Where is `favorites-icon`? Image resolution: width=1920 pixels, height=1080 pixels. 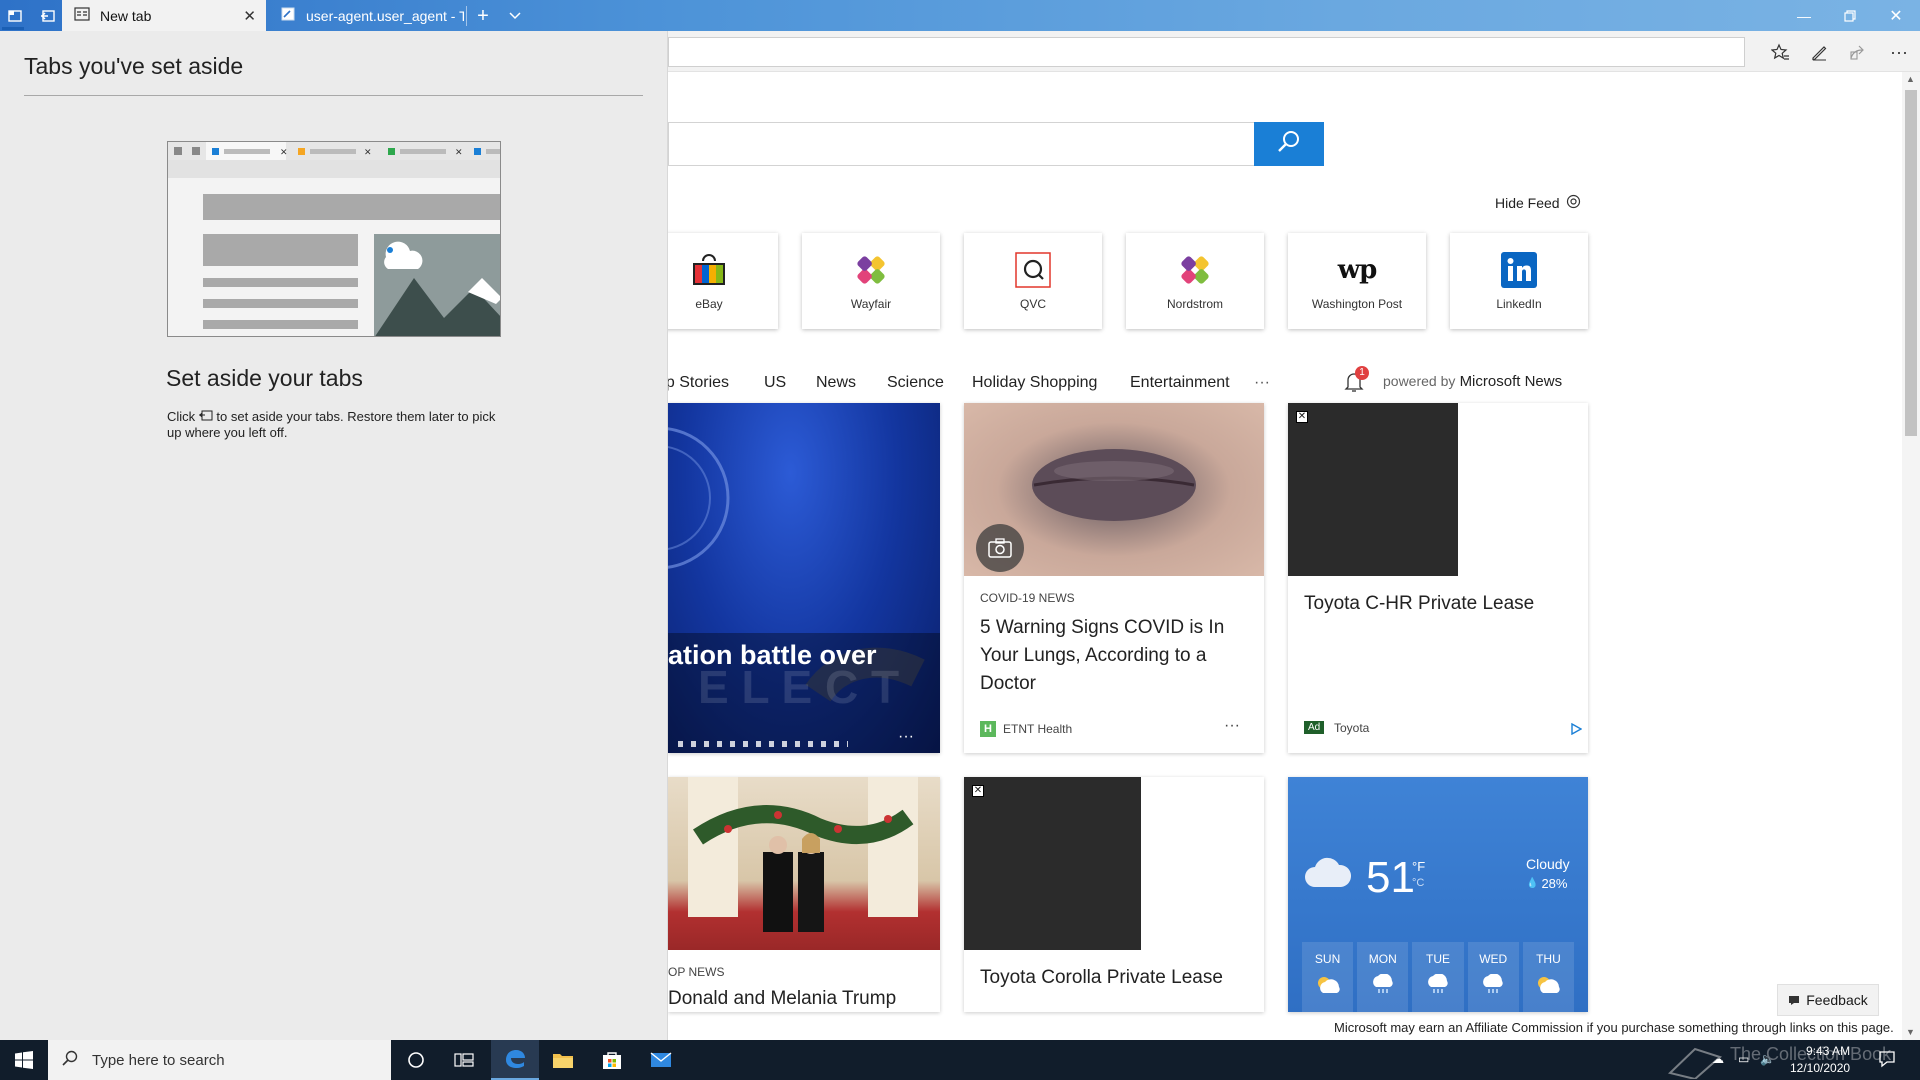 favorites-icon is located at coordinates (1780, 52).